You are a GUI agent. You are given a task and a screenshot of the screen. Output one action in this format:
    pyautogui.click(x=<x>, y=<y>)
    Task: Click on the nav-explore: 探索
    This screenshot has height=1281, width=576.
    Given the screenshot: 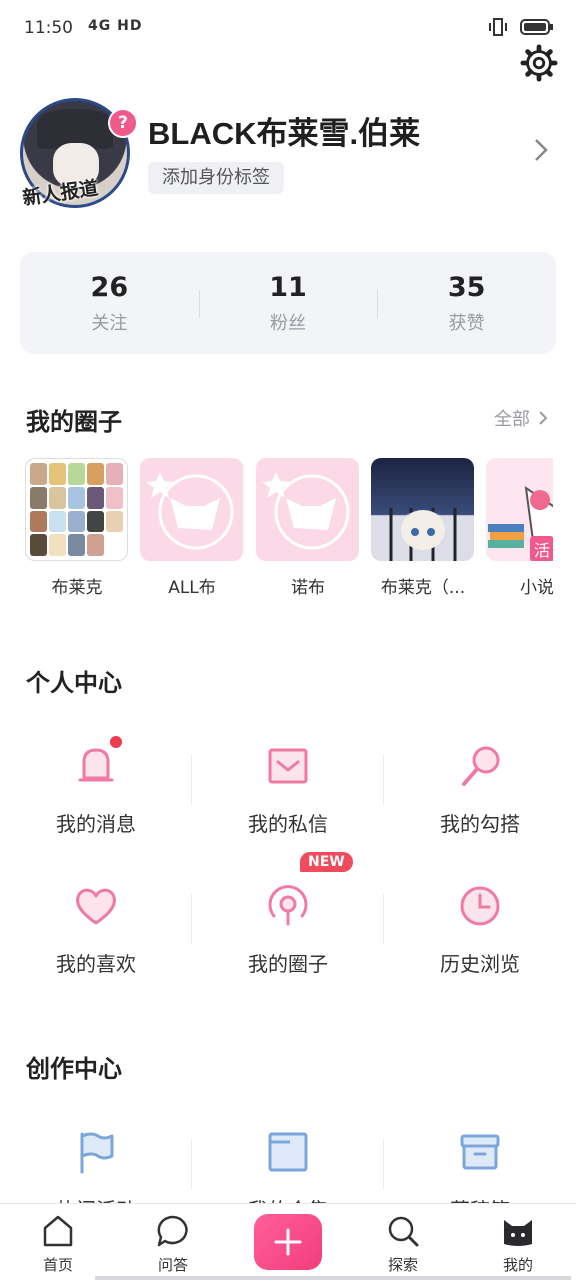 What is the action you would take?
    pyautogui.click(x=403, y=1244)
    